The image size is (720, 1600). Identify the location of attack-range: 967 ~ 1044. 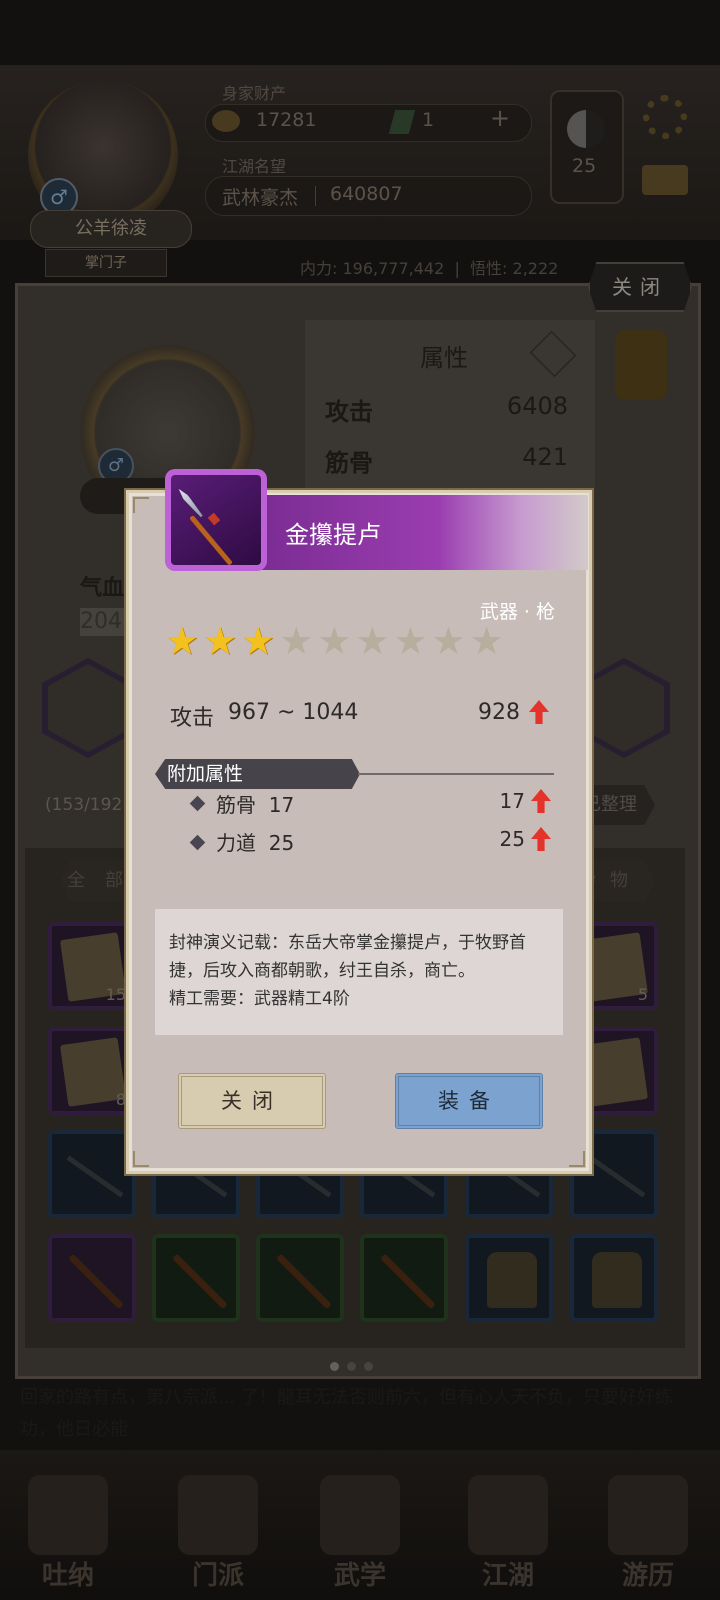
(293, 712).